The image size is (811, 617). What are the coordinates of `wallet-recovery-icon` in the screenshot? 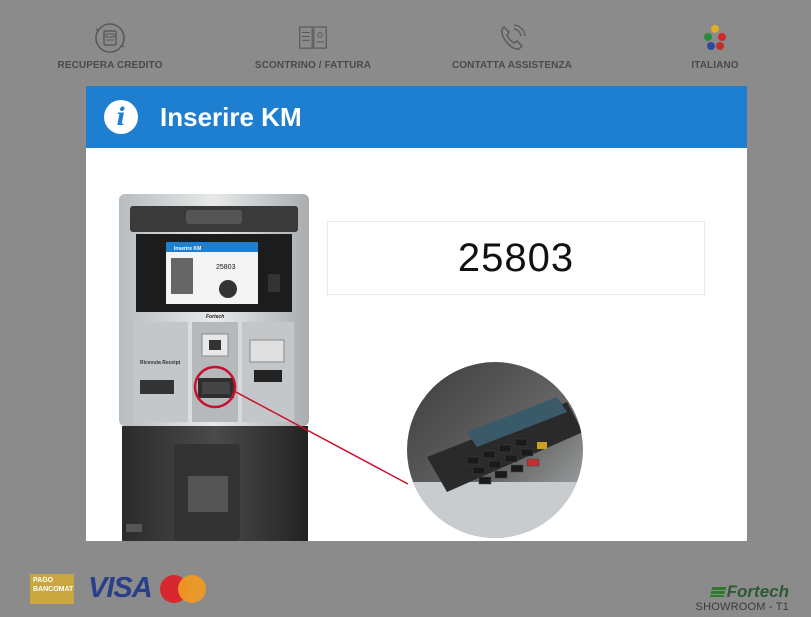 It's located at (110, 38).